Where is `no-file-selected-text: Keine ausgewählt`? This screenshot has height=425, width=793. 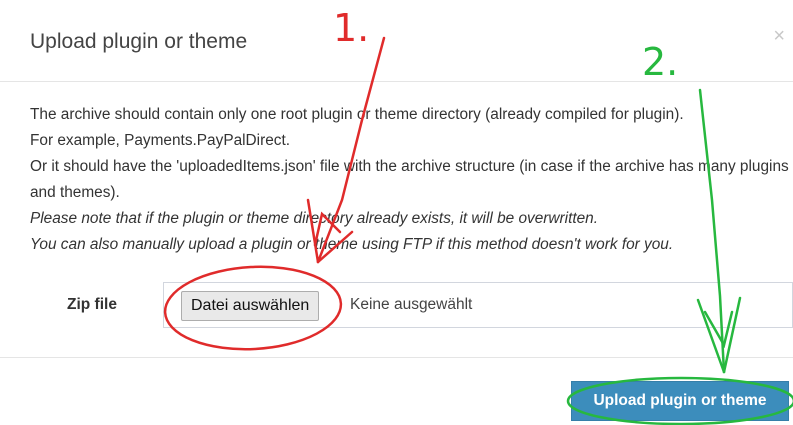
no-file-selected-text: Keine ausgewählt is located at coordinates (411, 304).